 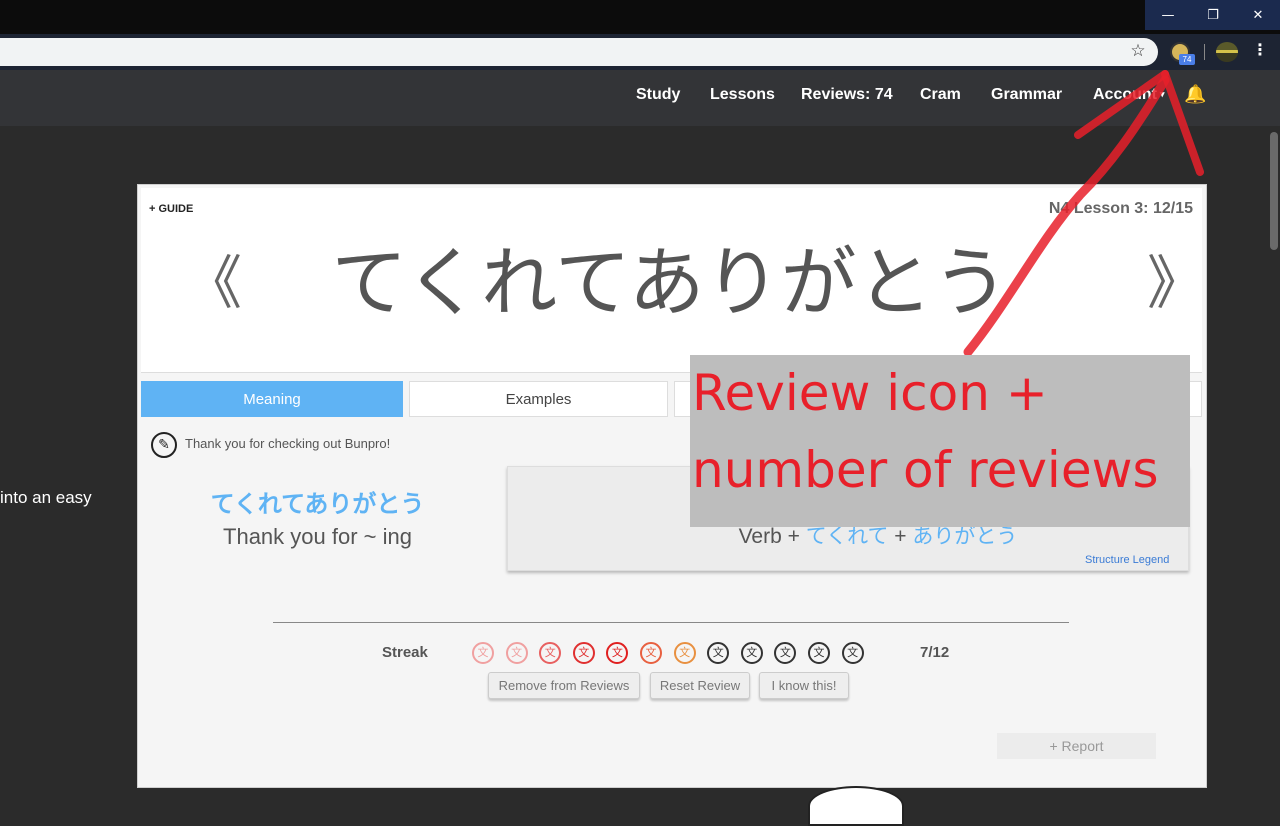 What do you see at coordinates (856, 806) in the screenshot?
I see `floating-button-partial` at bounding box center [856, 806].